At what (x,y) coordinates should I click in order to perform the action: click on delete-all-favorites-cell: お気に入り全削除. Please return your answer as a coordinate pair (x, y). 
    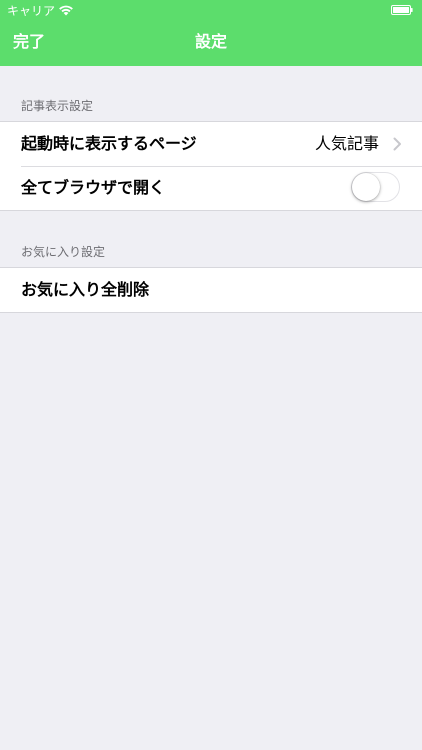
    Looking at the image, I should click on (211, 290).